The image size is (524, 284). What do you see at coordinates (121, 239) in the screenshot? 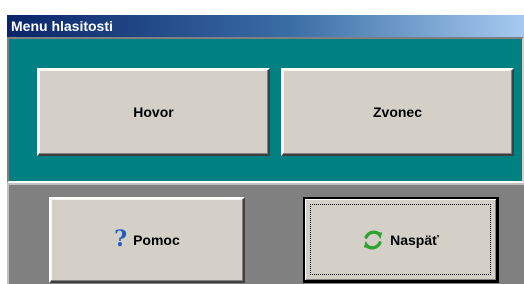
I see `help-icon: ?` at bounding box center [121, 239].